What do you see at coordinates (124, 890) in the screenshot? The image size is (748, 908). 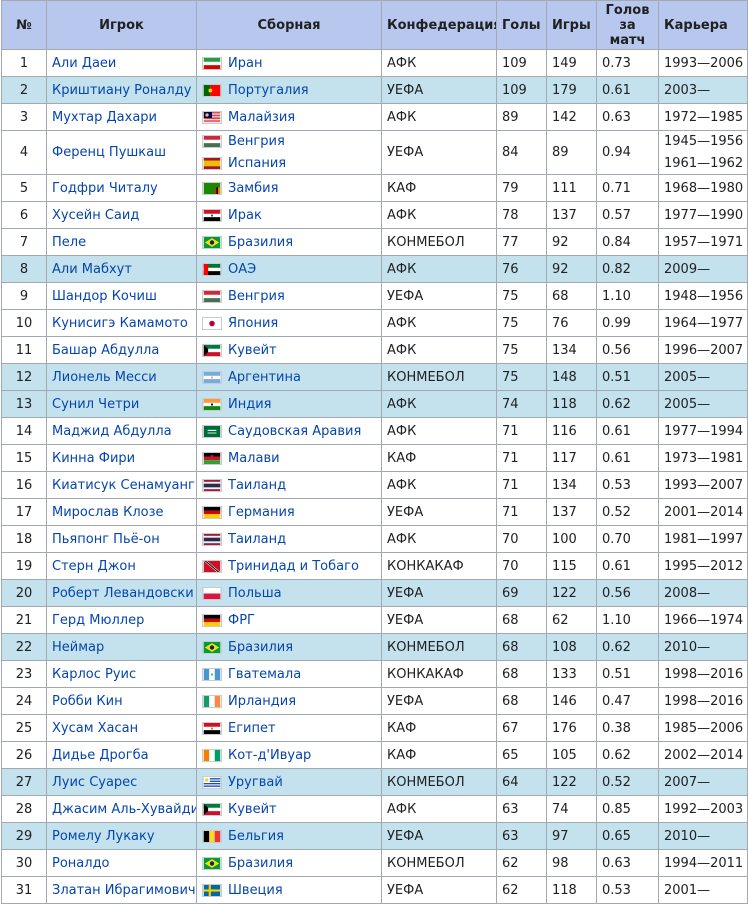 I see `player-link: Златан Ибрагимович` at bounding box center [124, 890].